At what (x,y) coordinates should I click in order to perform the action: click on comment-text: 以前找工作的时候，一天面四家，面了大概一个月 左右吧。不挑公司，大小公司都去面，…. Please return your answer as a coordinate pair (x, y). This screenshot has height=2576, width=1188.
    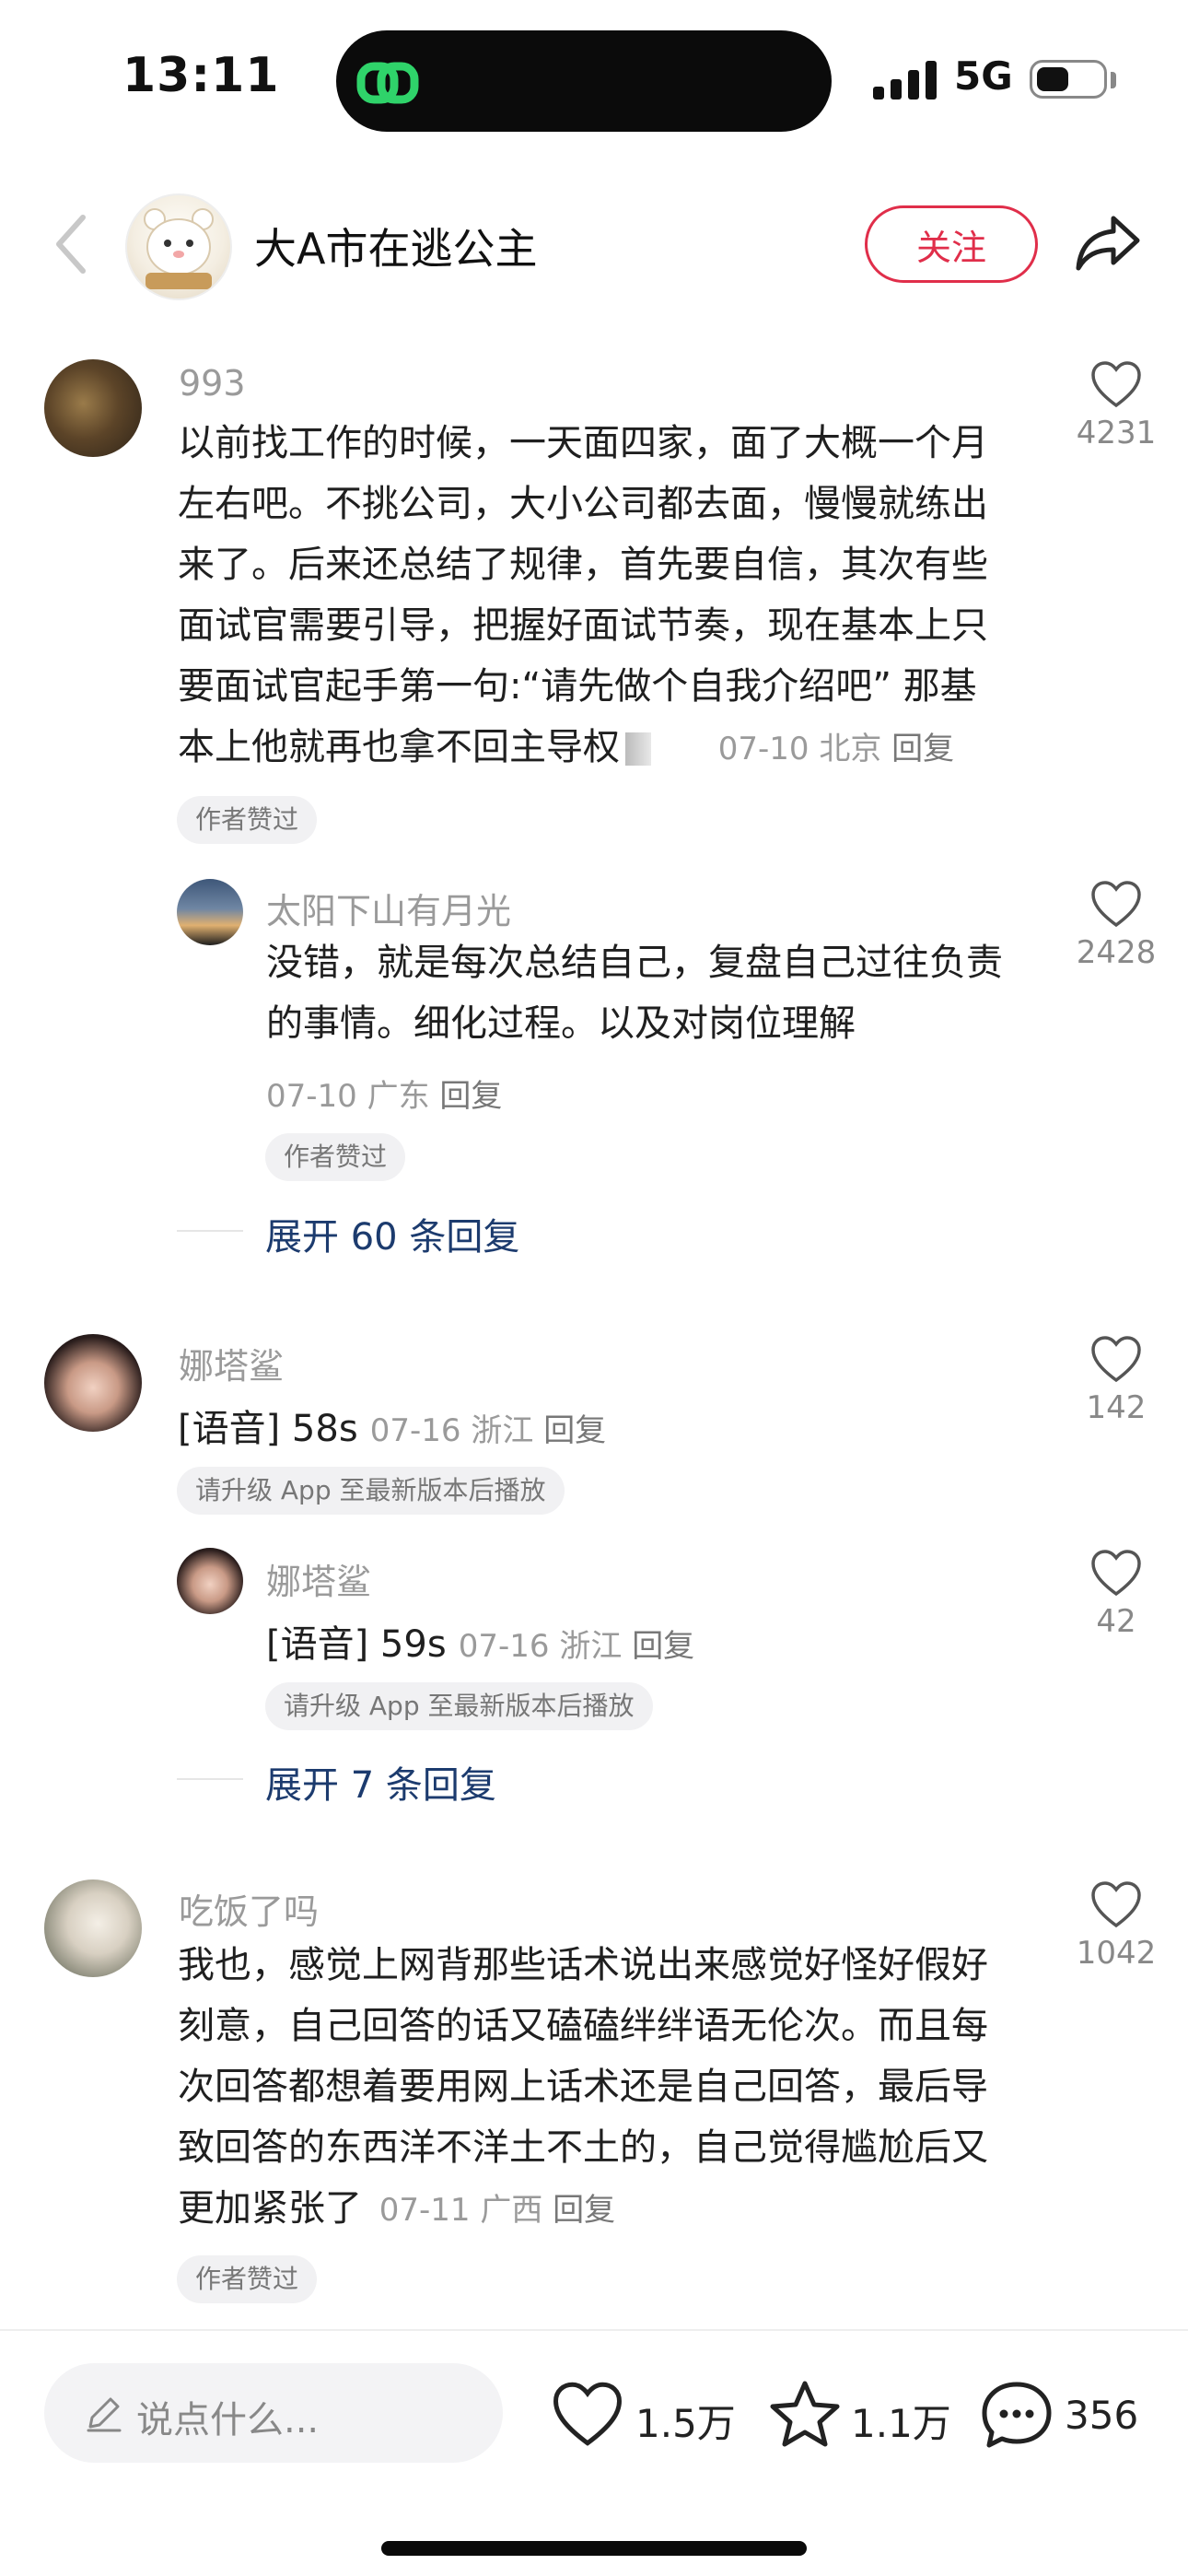
    Looking at the image, I should click on (610, 596).